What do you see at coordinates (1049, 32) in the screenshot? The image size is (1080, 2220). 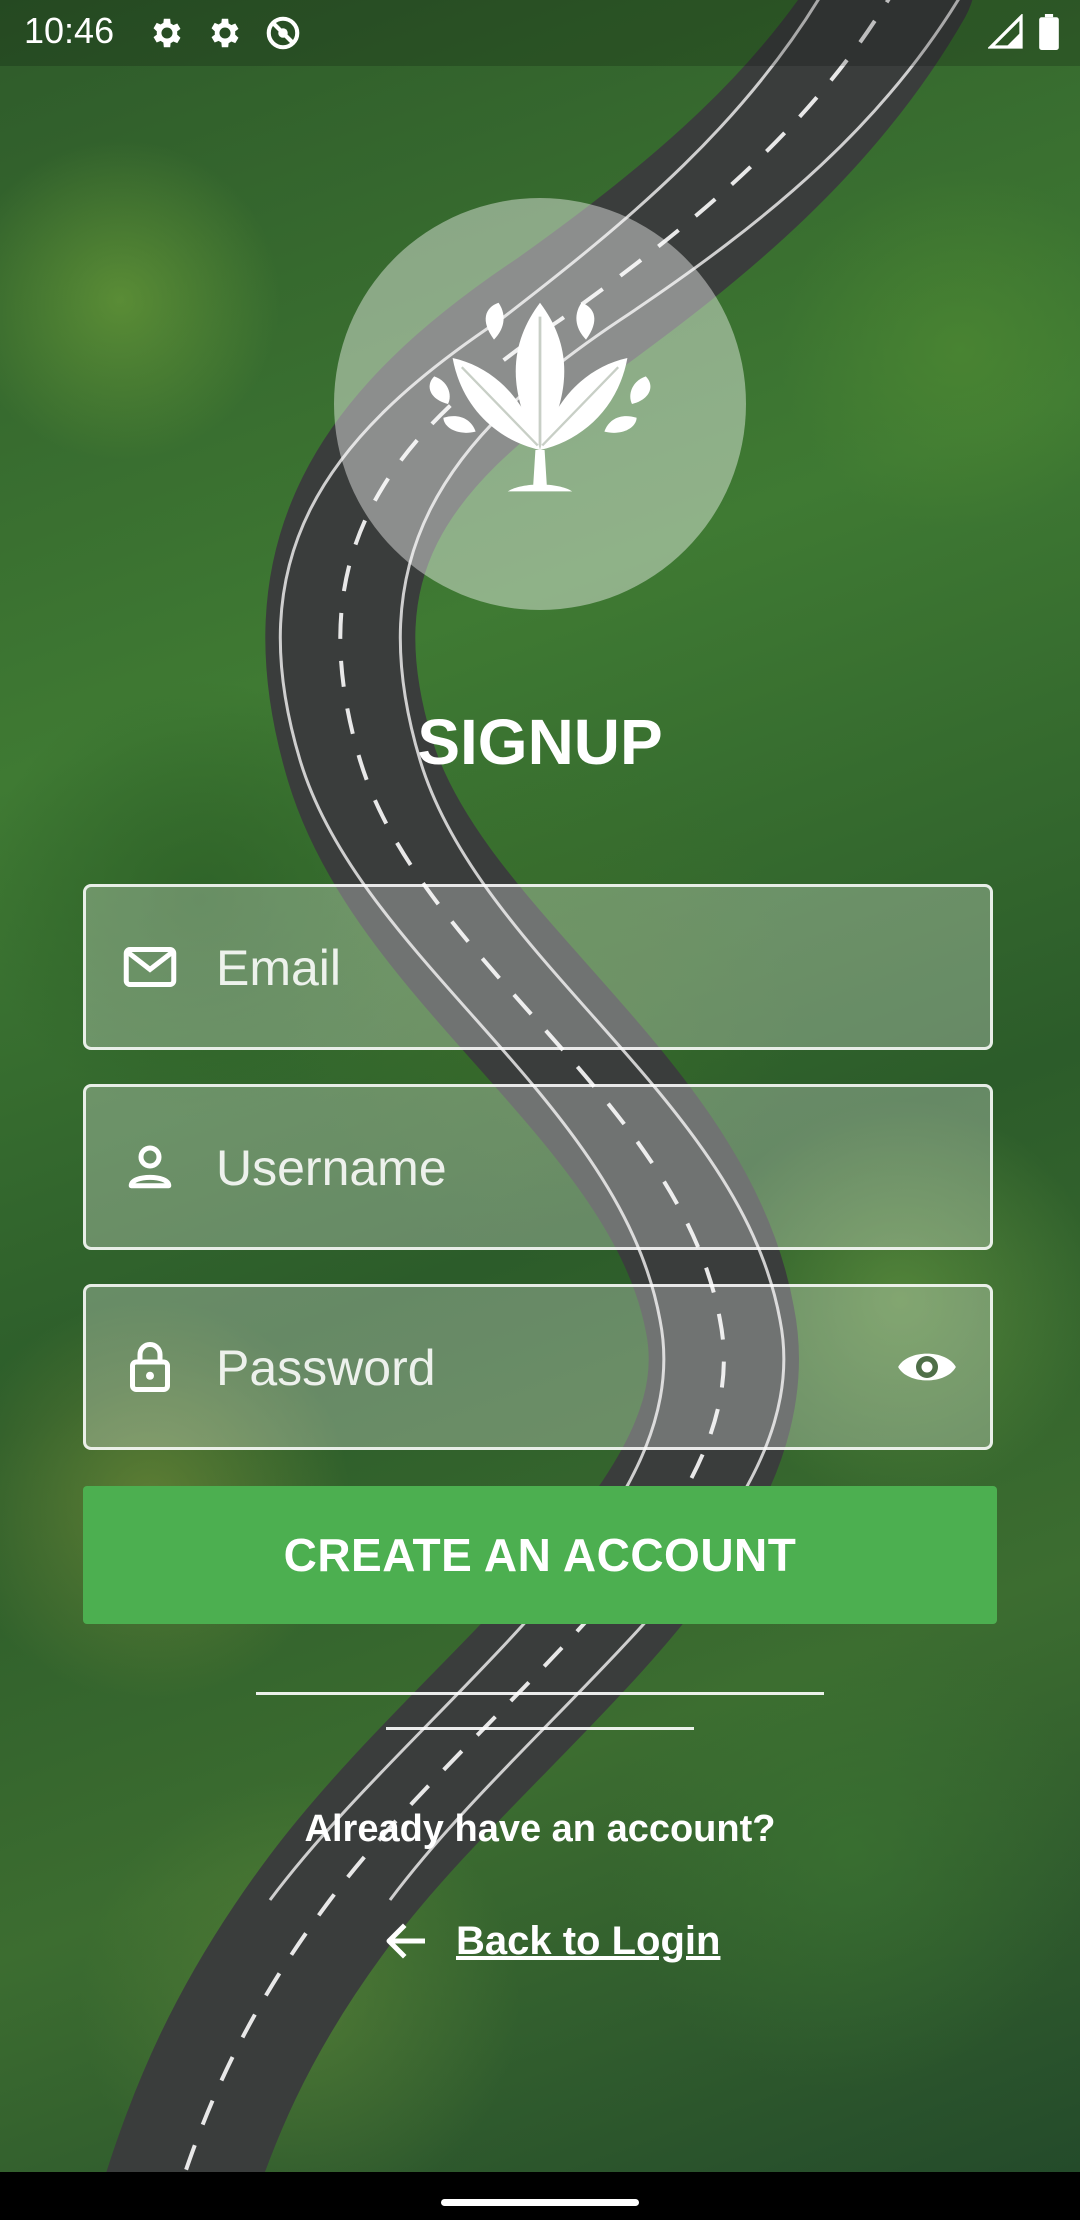 I see `battery-icon` at bounding box center [1049, 32].